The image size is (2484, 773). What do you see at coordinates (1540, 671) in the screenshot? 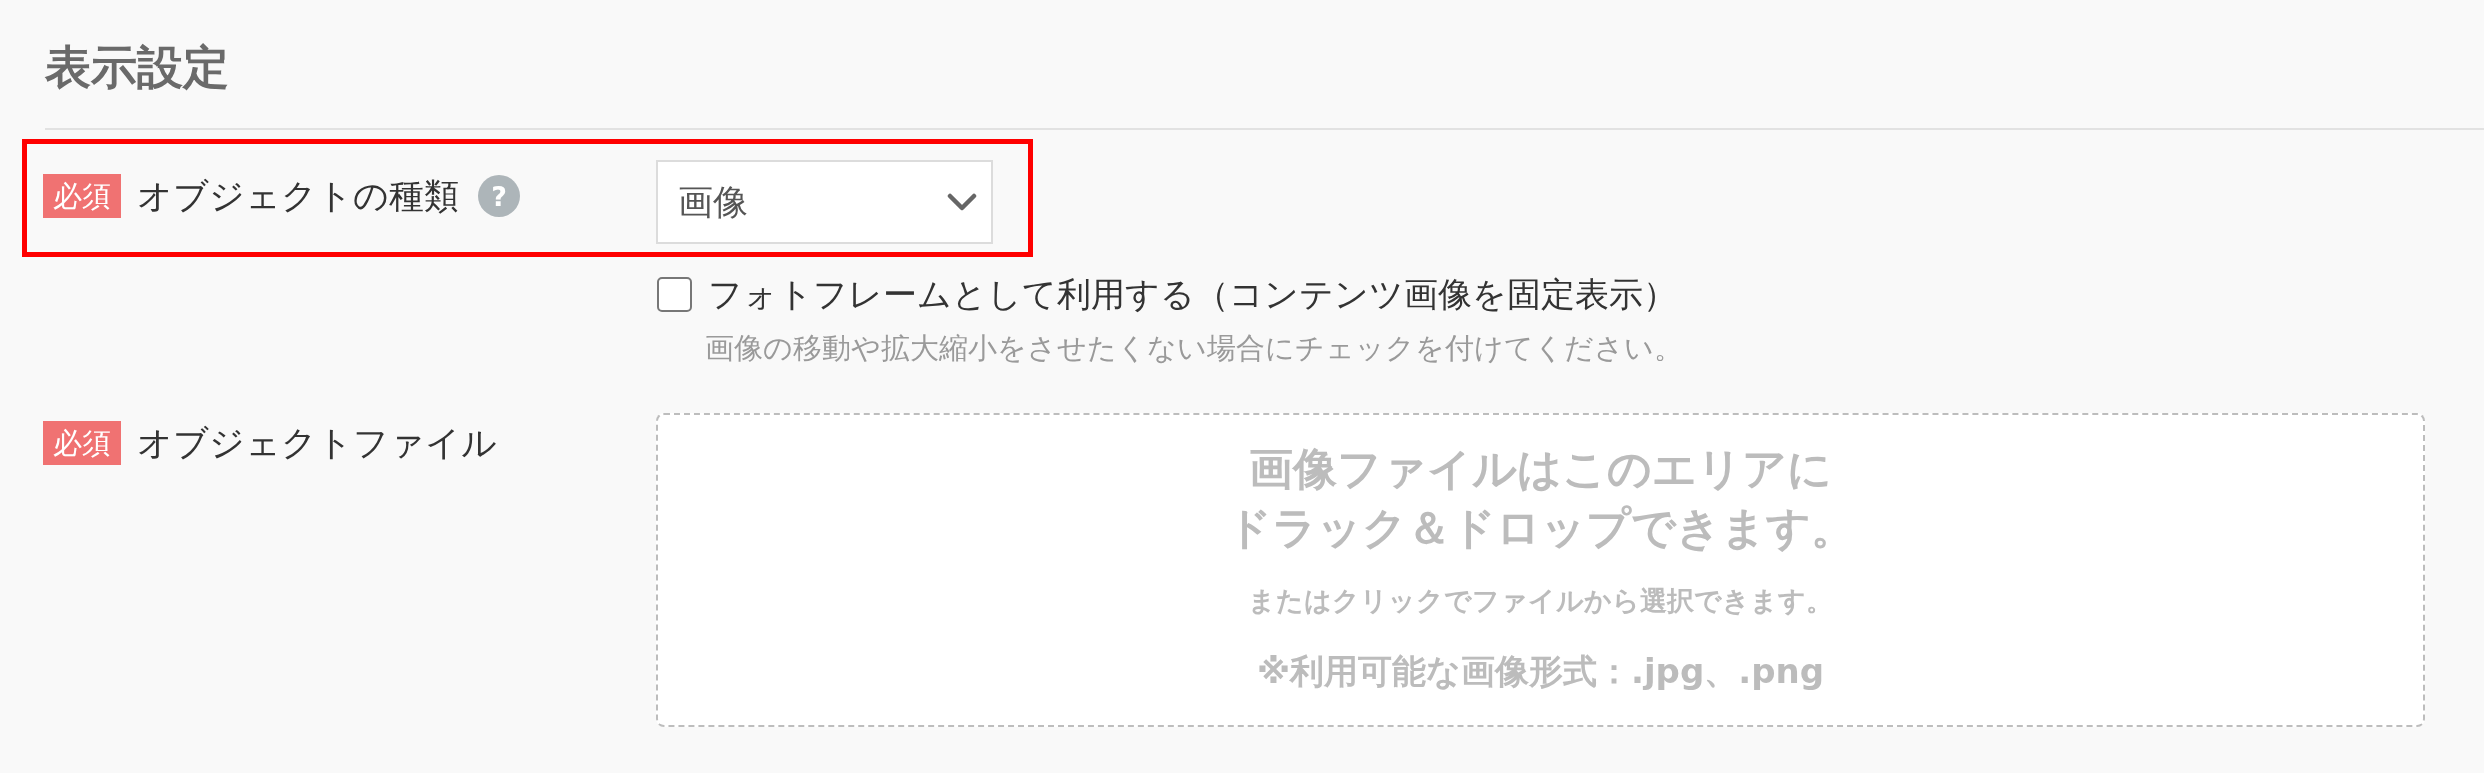
I see `file-format-note: ※利用可能な画像形式：.jpg、.png` at bounding box center [1540, 671].